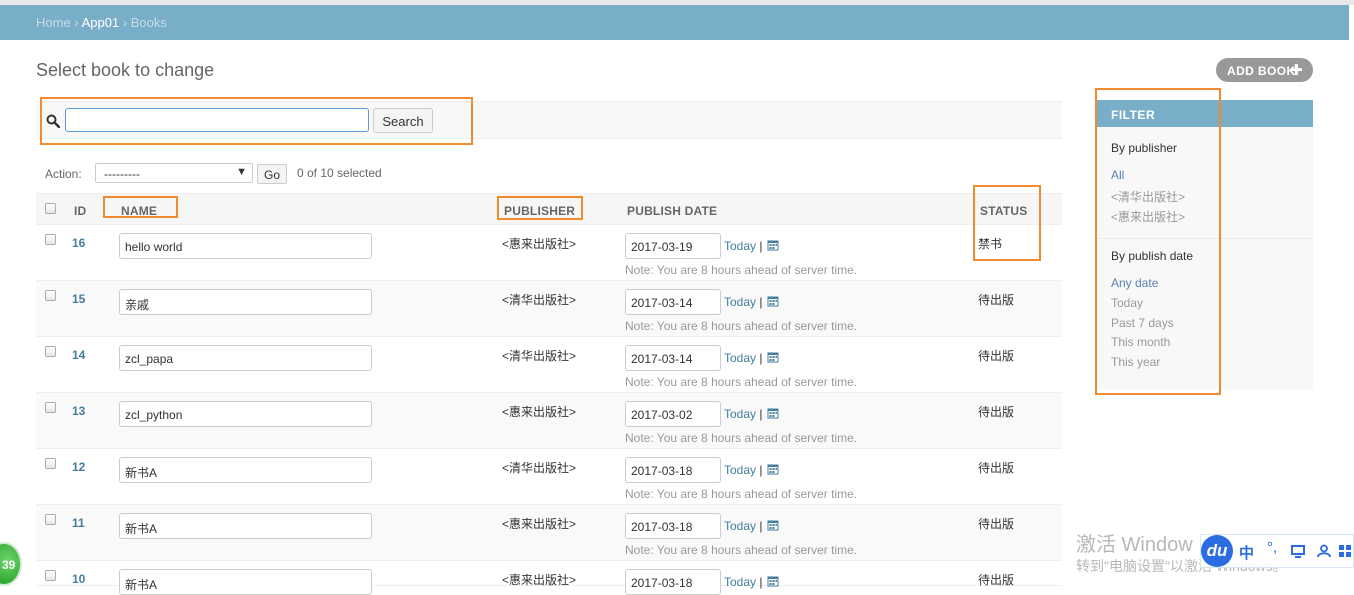 This screenshot has width=1354, height=595. What do you see at coordinates (78, 355) in the screenshot?
I see `row-id-link: 14` at bounding box center [78, 355].